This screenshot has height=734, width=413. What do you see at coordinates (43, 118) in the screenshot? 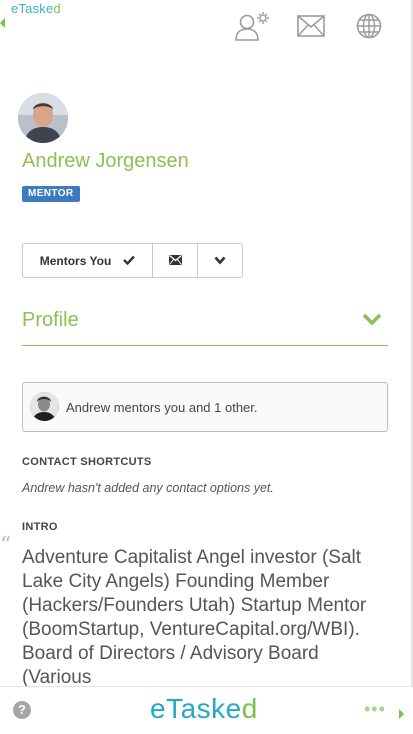
I see `avatar` at bounding box center [43, 118].